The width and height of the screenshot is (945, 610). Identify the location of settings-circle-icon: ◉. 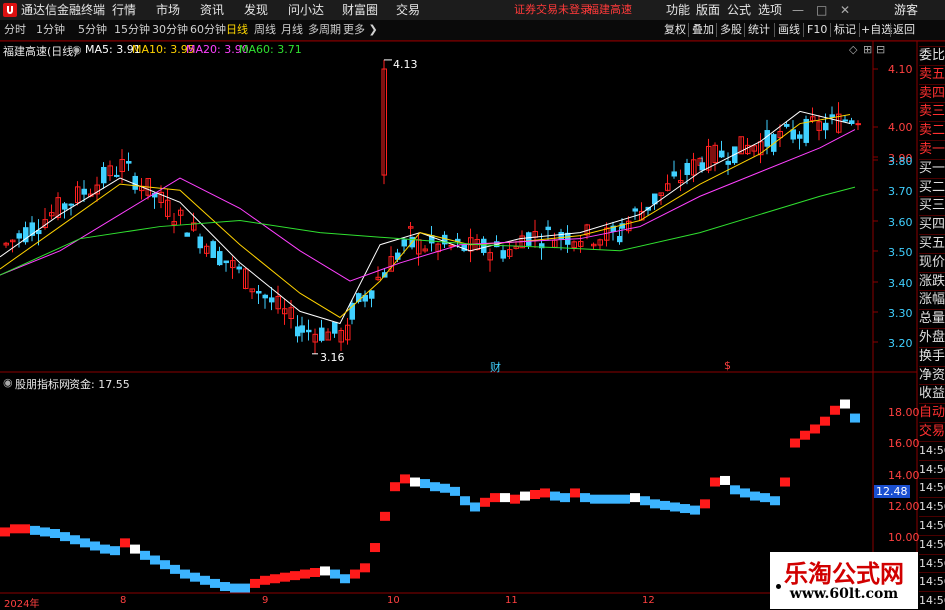
(77, 49).